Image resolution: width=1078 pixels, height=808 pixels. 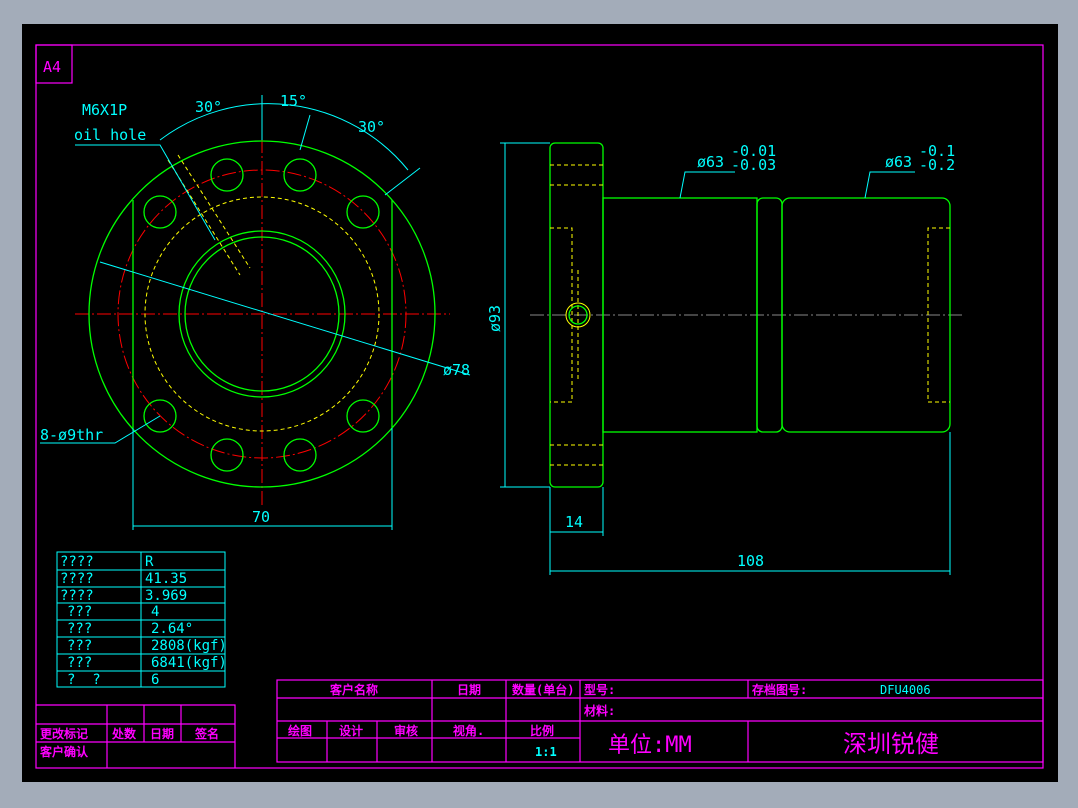 I want to click on thread-label: M6X1P, so click(x=104, y=110).